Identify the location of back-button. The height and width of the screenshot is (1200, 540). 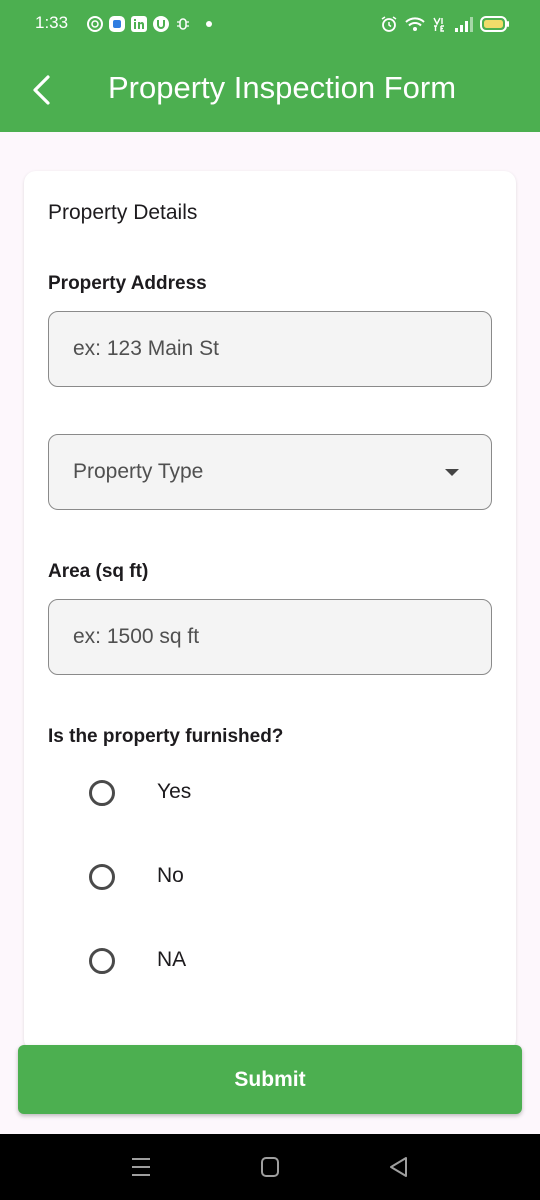
(42, 90).